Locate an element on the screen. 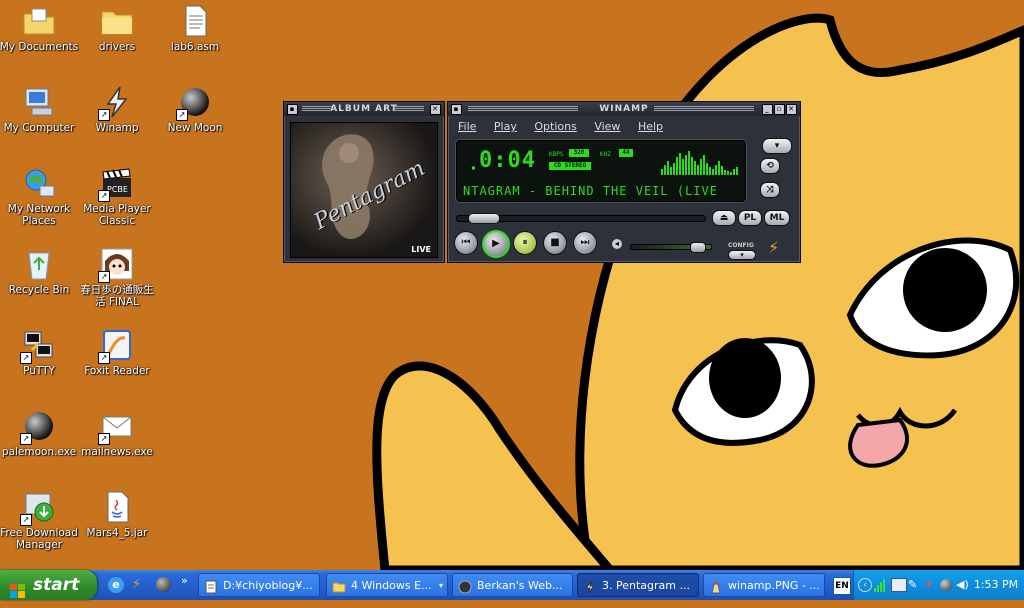 This screenshot has width=1024, height=608. album-live-badge: LIVE is located at coordinates (421, 249).